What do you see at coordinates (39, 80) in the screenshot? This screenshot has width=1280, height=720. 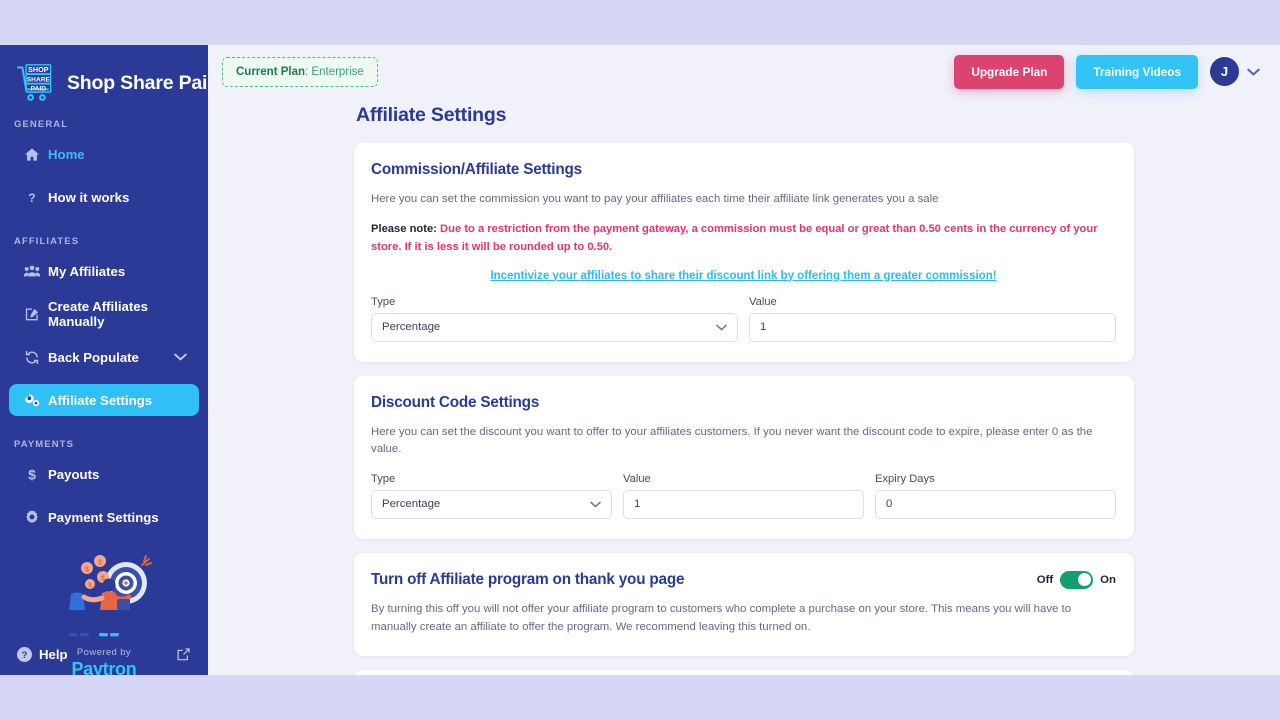 I see `svg-text: SHARE` at bounding box center [39, 80].